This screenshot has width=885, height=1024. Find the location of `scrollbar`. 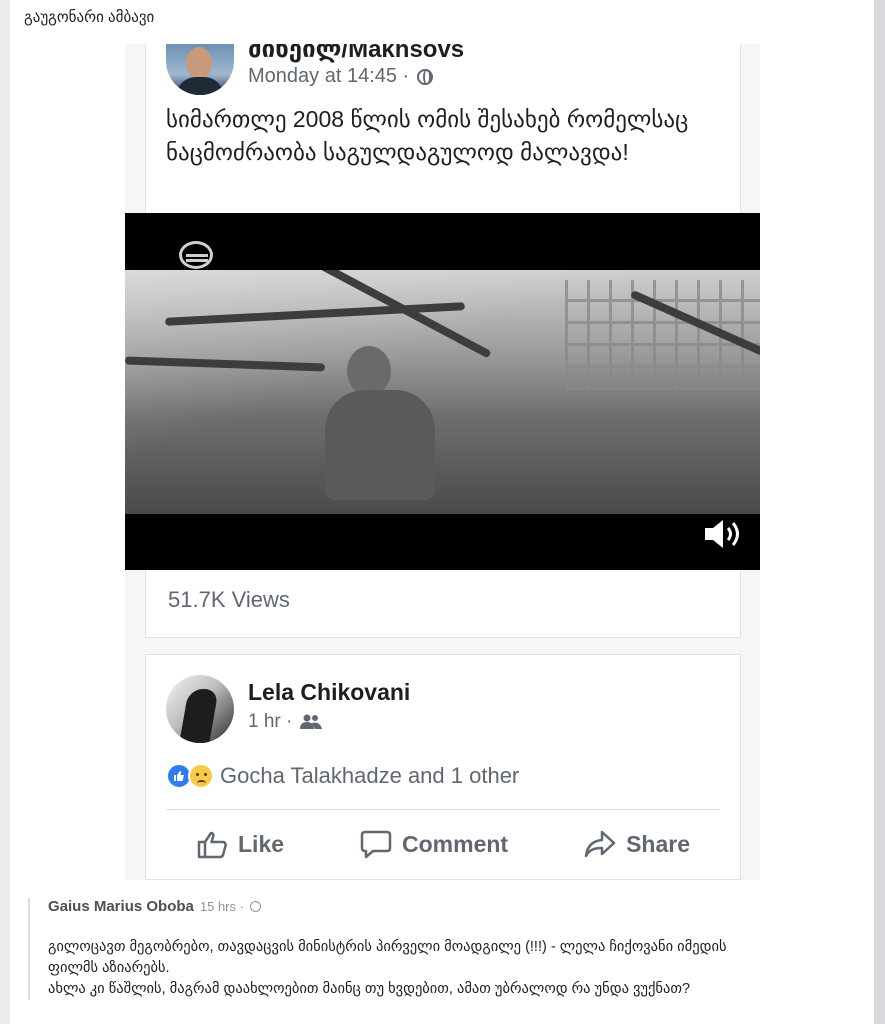

scrollbar is located at coordinates (879, 512).